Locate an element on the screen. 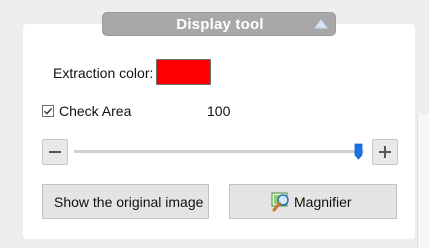  check-area-checkbox is located at coordinates (48, 111).